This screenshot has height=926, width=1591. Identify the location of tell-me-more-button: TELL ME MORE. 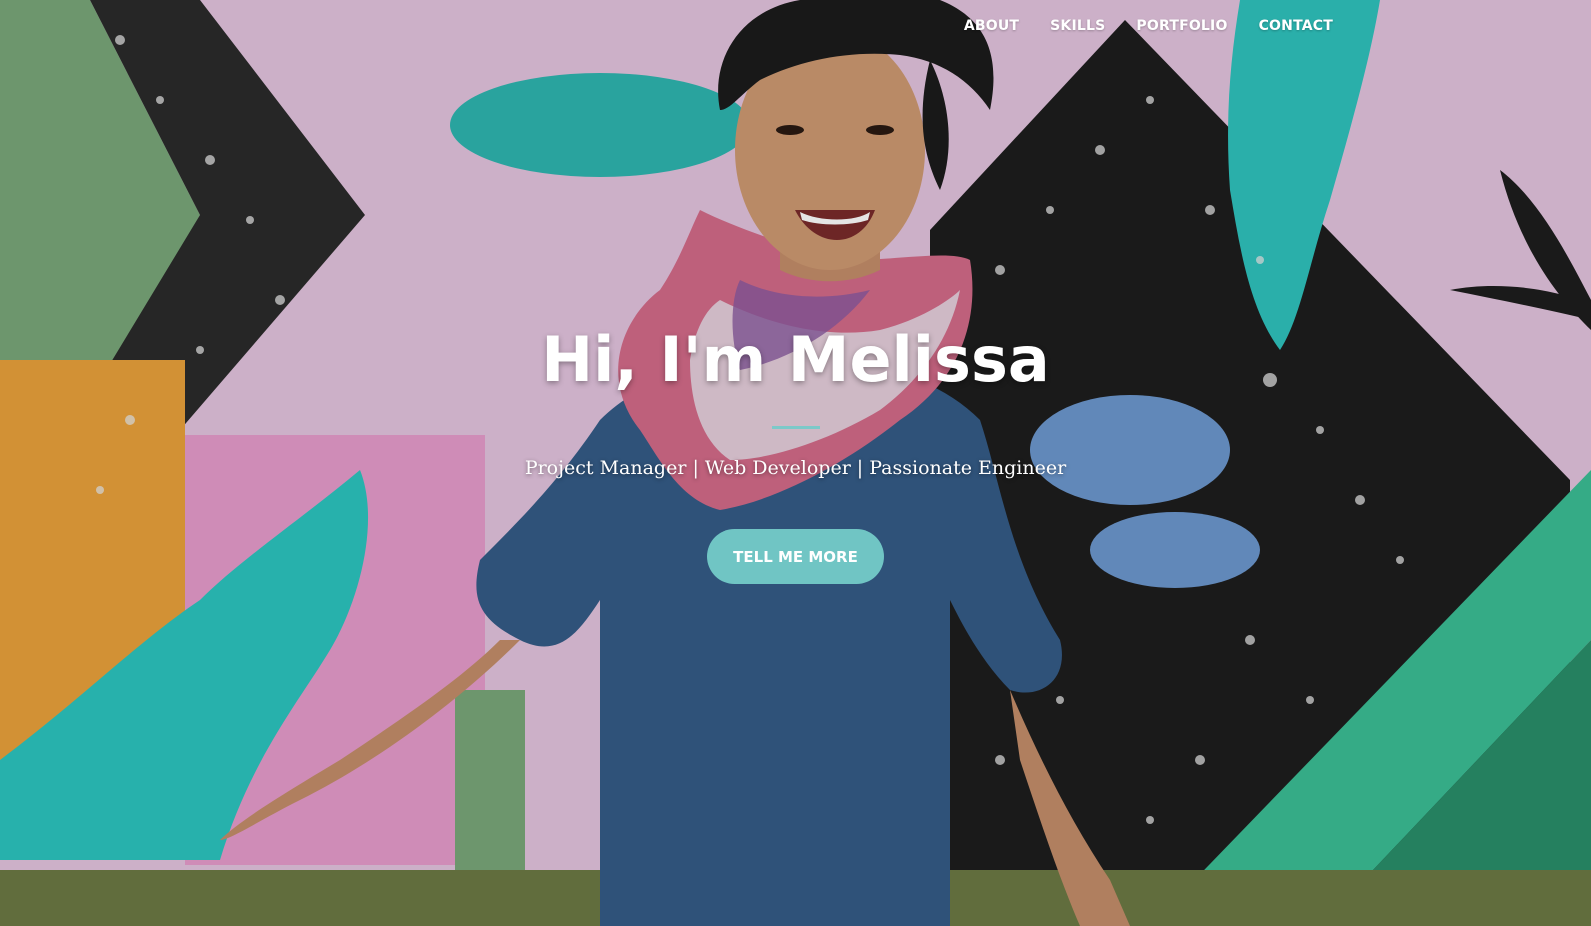
(795, 556).